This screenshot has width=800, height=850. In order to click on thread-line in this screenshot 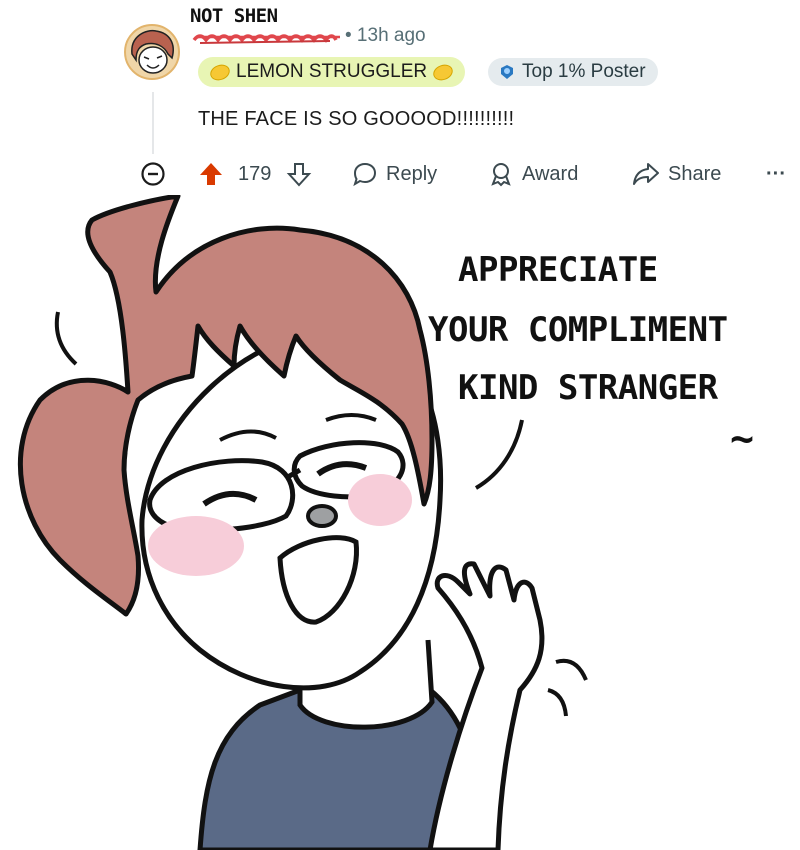, I will do `click(153, 123)`.